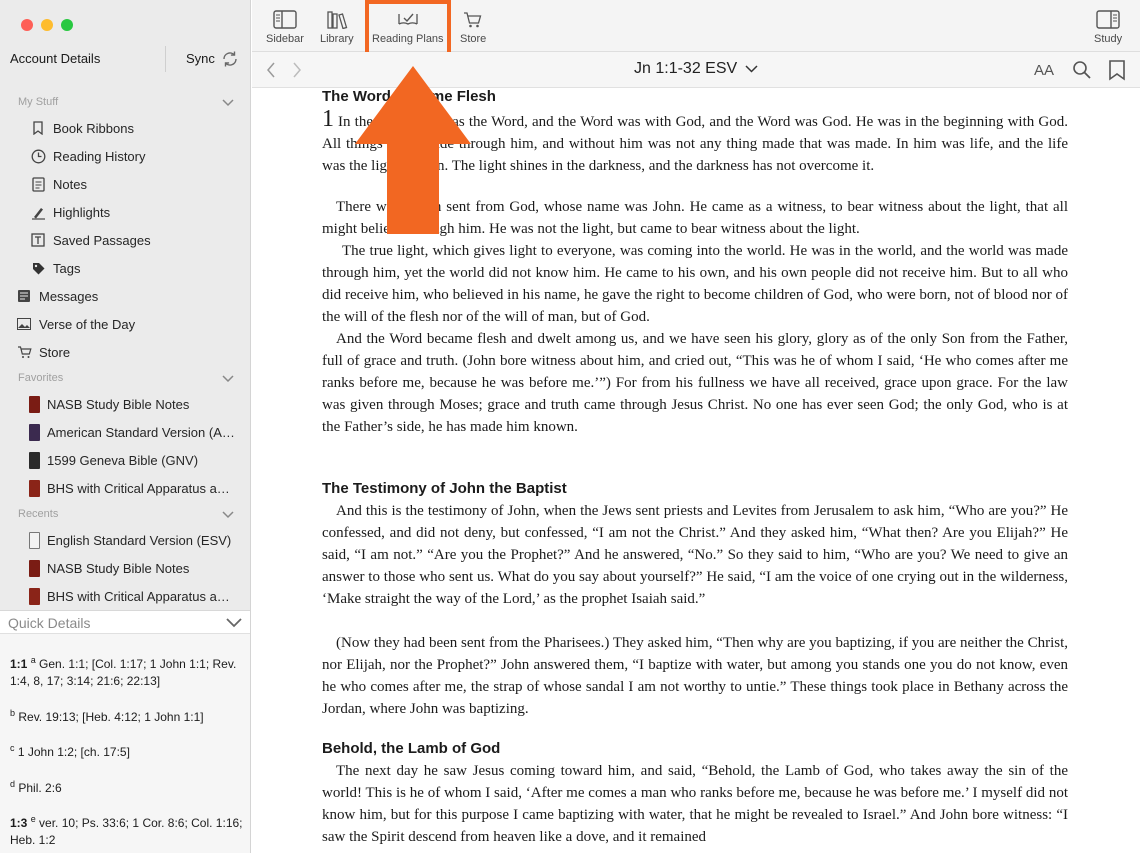 The height and width of the screenshot is (853, 1140). Describe the element at coordinates (55, 352) in the screenshot. I see `sidebar-item-label: Store` at that location.